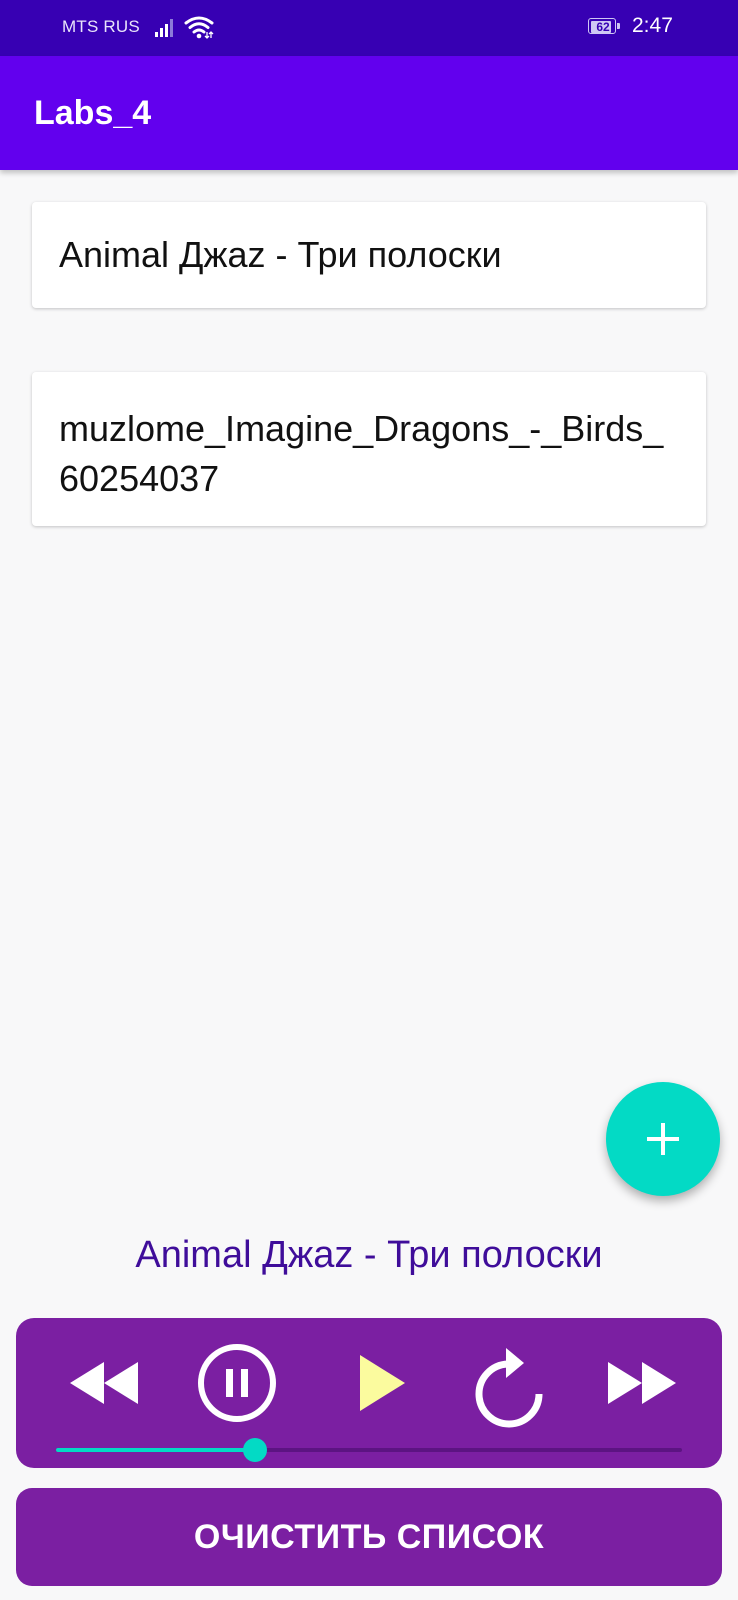  What do you see at coordinates (369, 28) in the screenshot?
I see `status-bar: MTS RUS 62 2:47` at bounding box center [369, 28].